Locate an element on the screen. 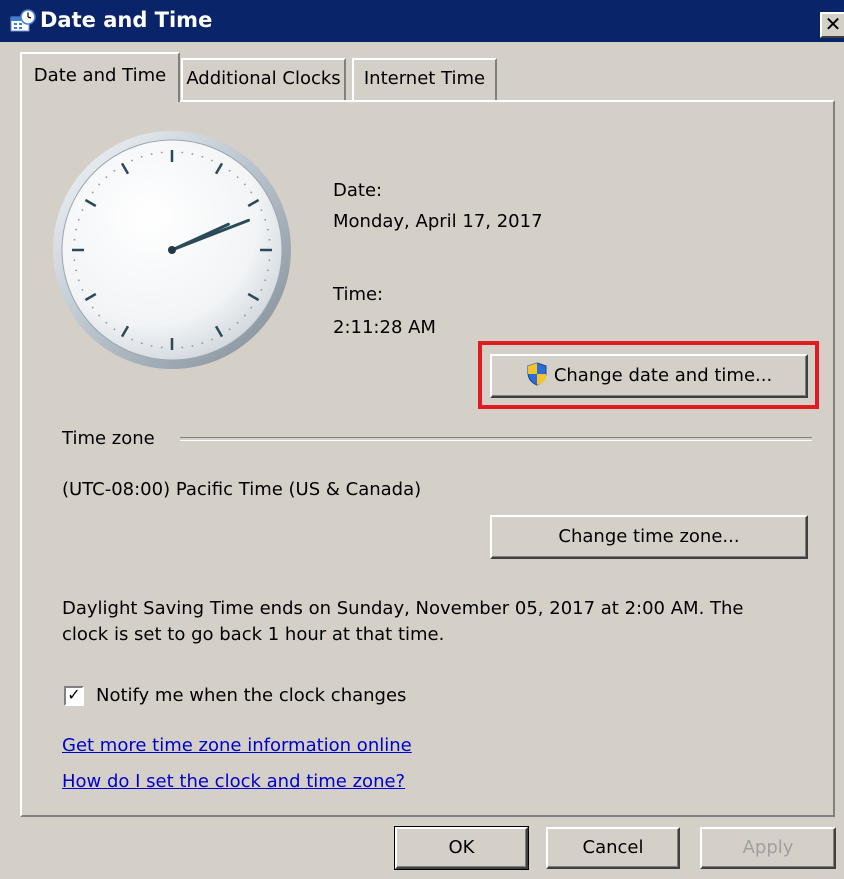  more-time-zone-info-link: Get more time zone information online is located at coordinates (237, 746).